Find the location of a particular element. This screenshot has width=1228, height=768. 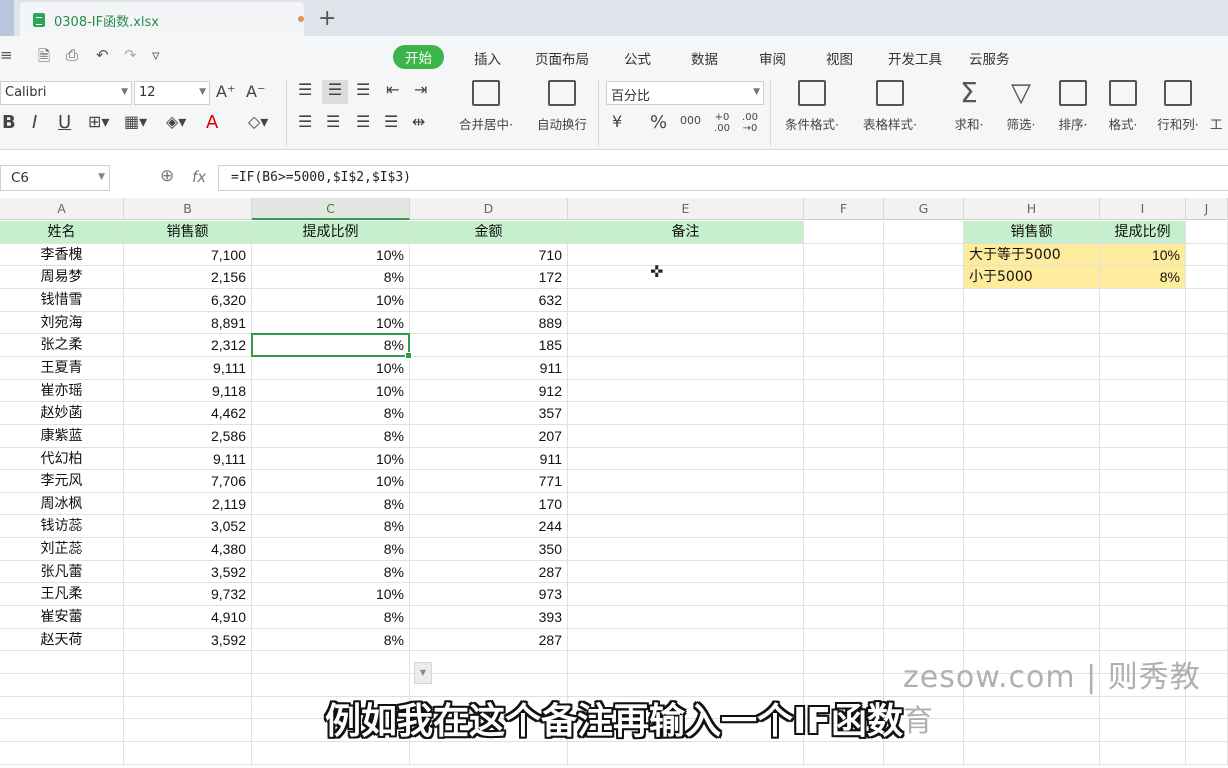

column-header-g: G is located at coordinates (924, 209).